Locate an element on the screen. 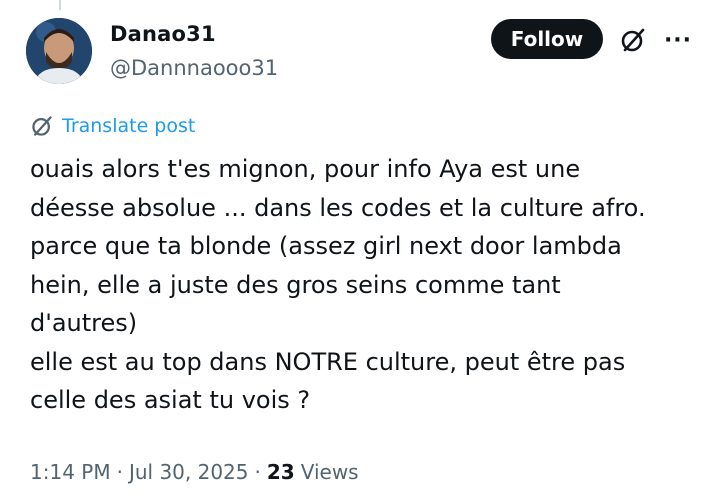 The height and width of the screenshot is (497, 720). post-text-line: celle des asiat tu vois ? is located at coordinates (170, 400).